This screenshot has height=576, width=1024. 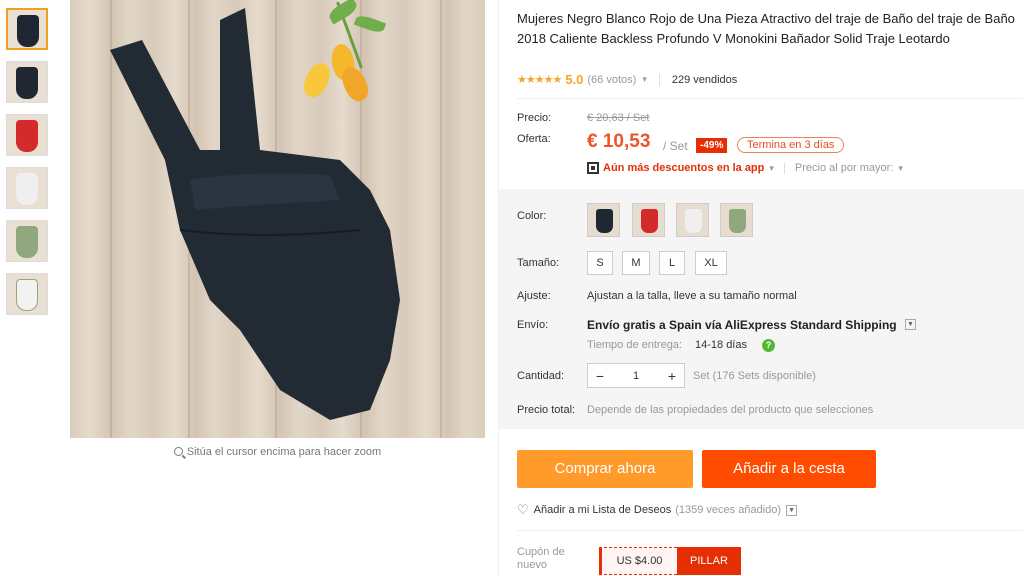 I want to click on qr-code-icon, so click(x=593, y=168).